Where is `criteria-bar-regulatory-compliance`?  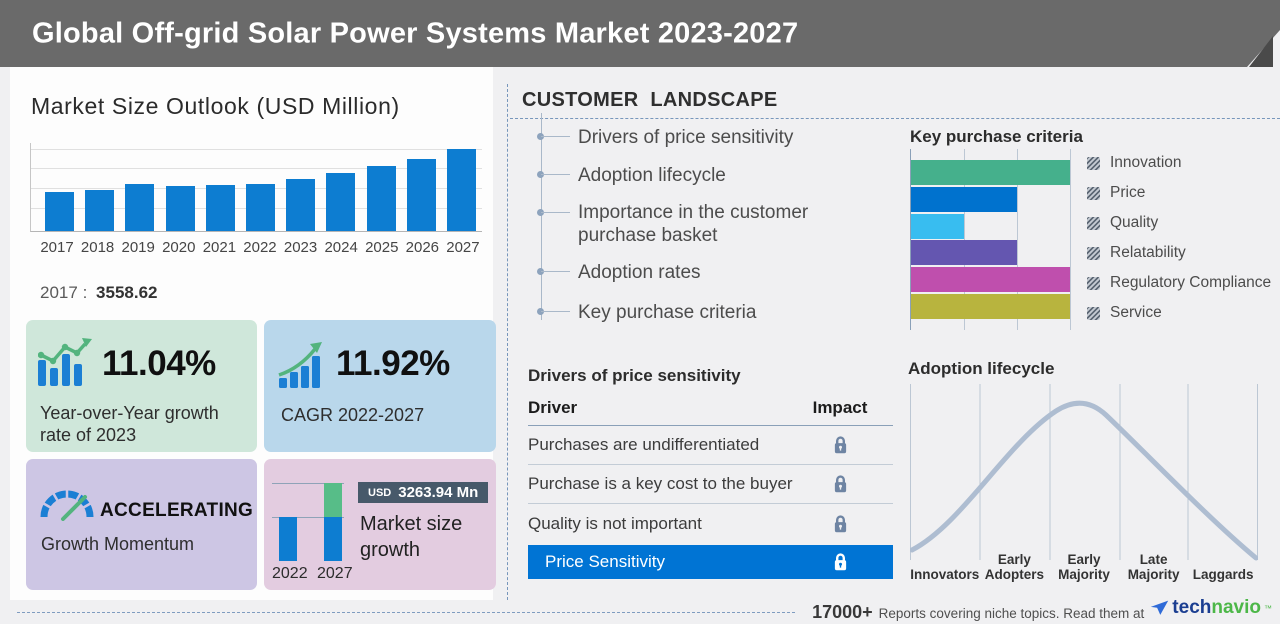 criteria-bar-regulatory-compliance is located at coordinates (990, 279).